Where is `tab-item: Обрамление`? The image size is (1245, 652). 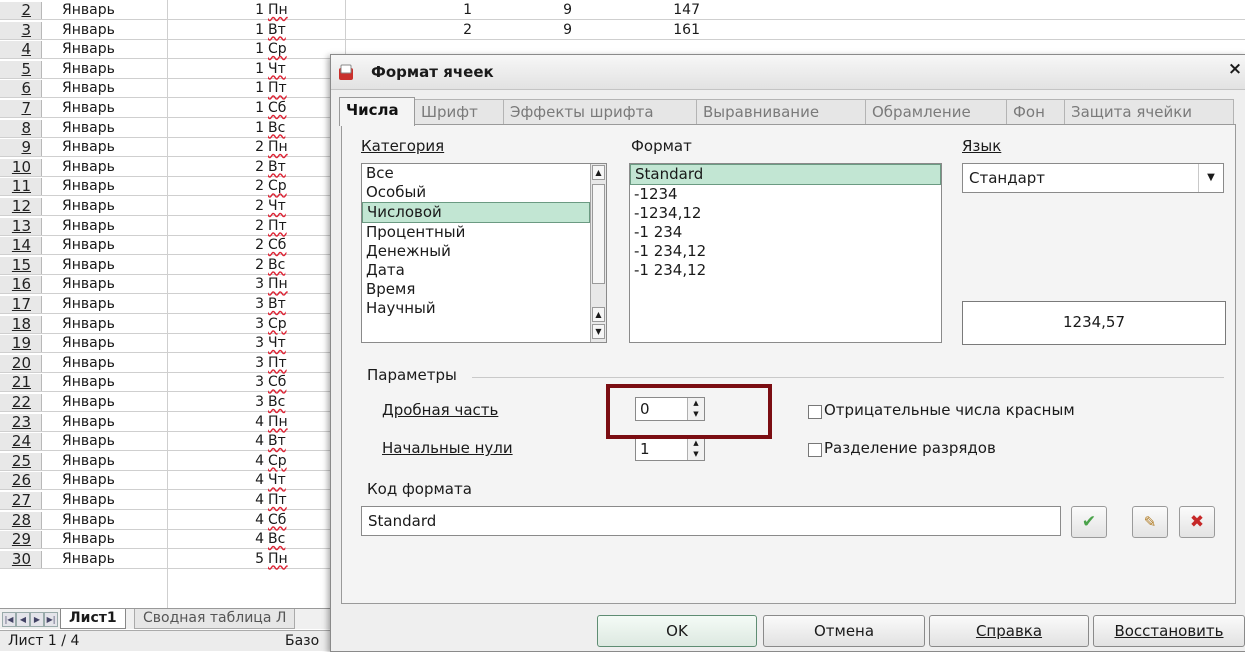
tab-item: Обрамление is located at coordinates (936, 111).